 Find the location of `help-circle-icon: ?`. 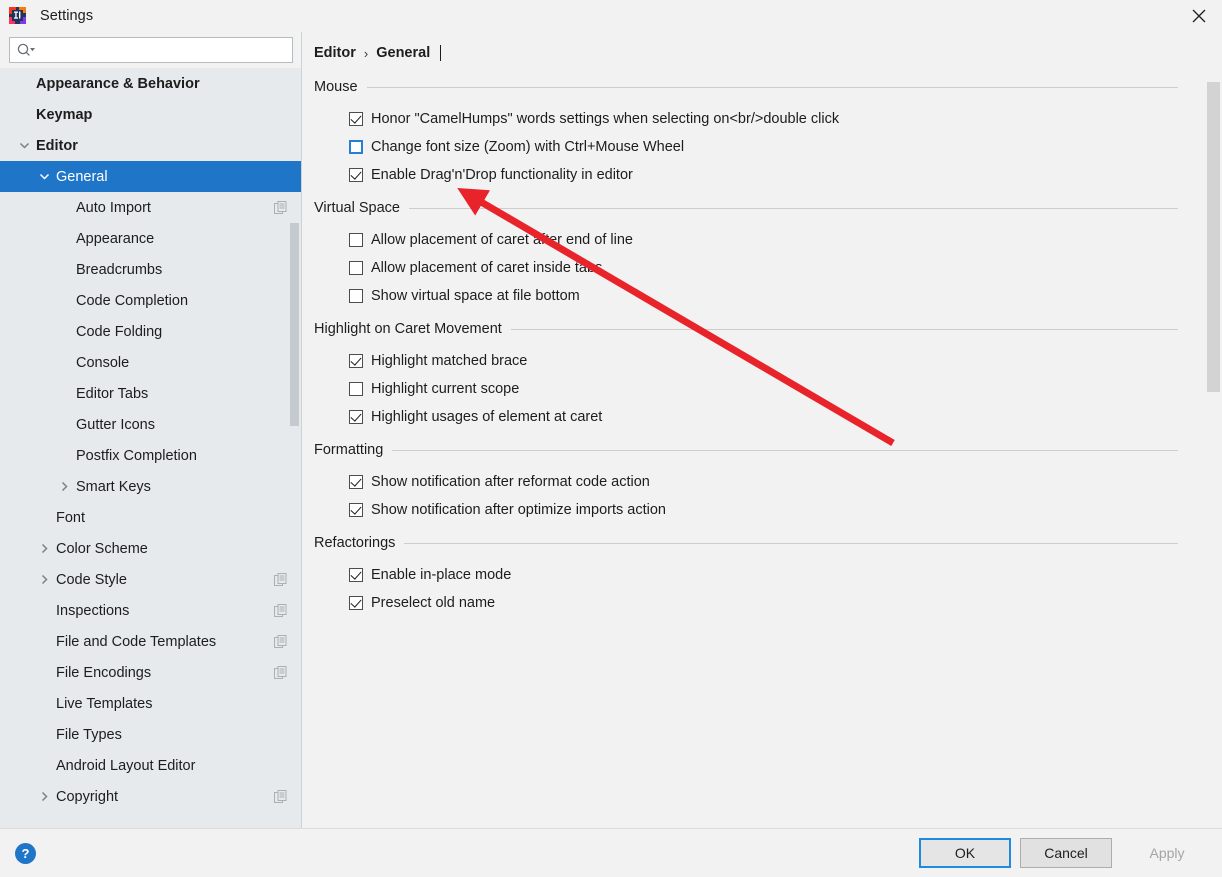

help-circle-icon: ? is located at coordinates (25, 853).